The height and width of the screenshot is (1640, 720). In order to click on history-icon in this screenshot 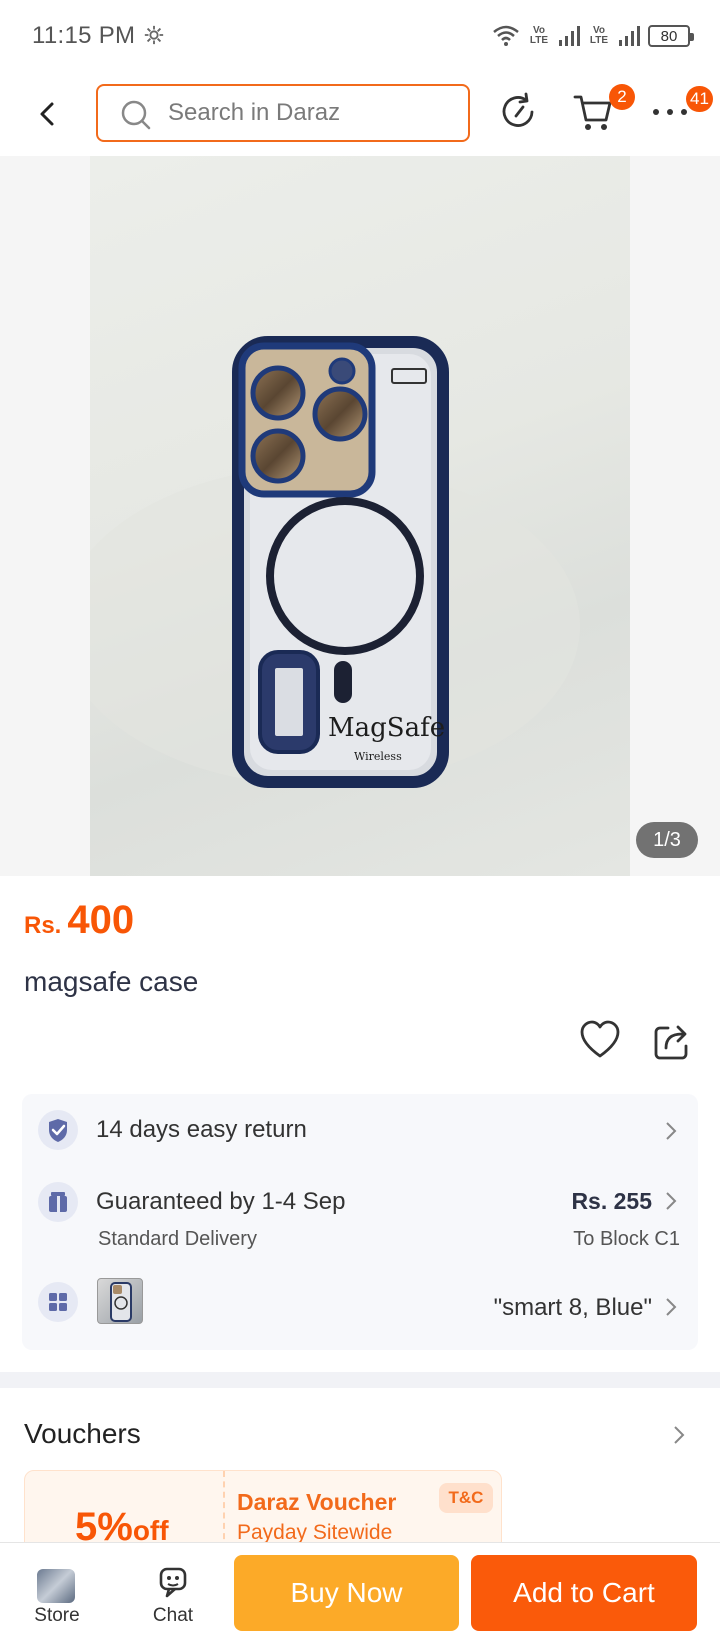, I will do `click(518, 112)`.